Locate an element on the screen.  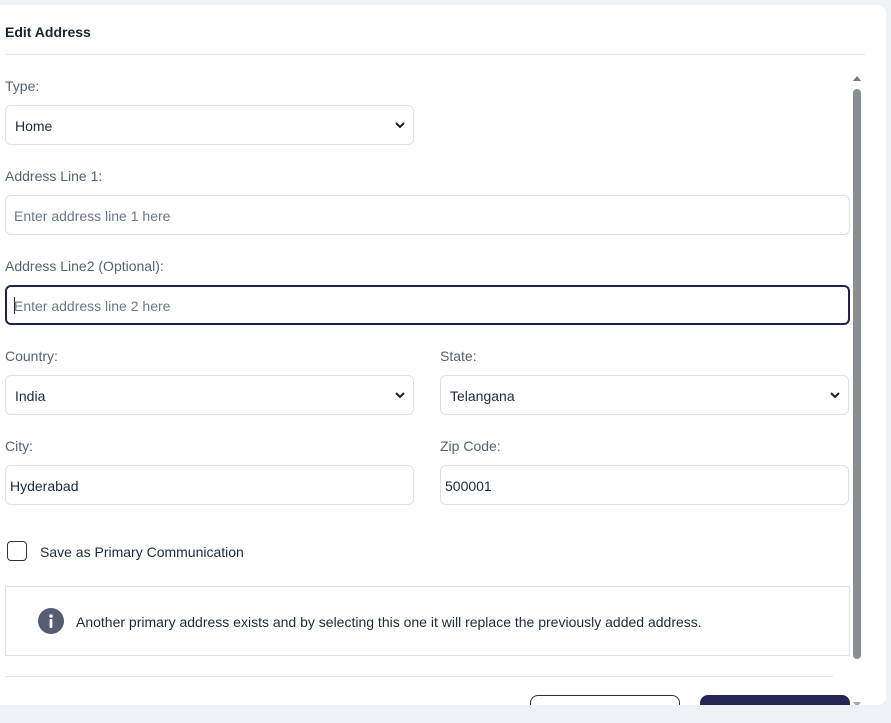
address-line-1-input: Enter address line 1 here is located at coordinates (427, 215).